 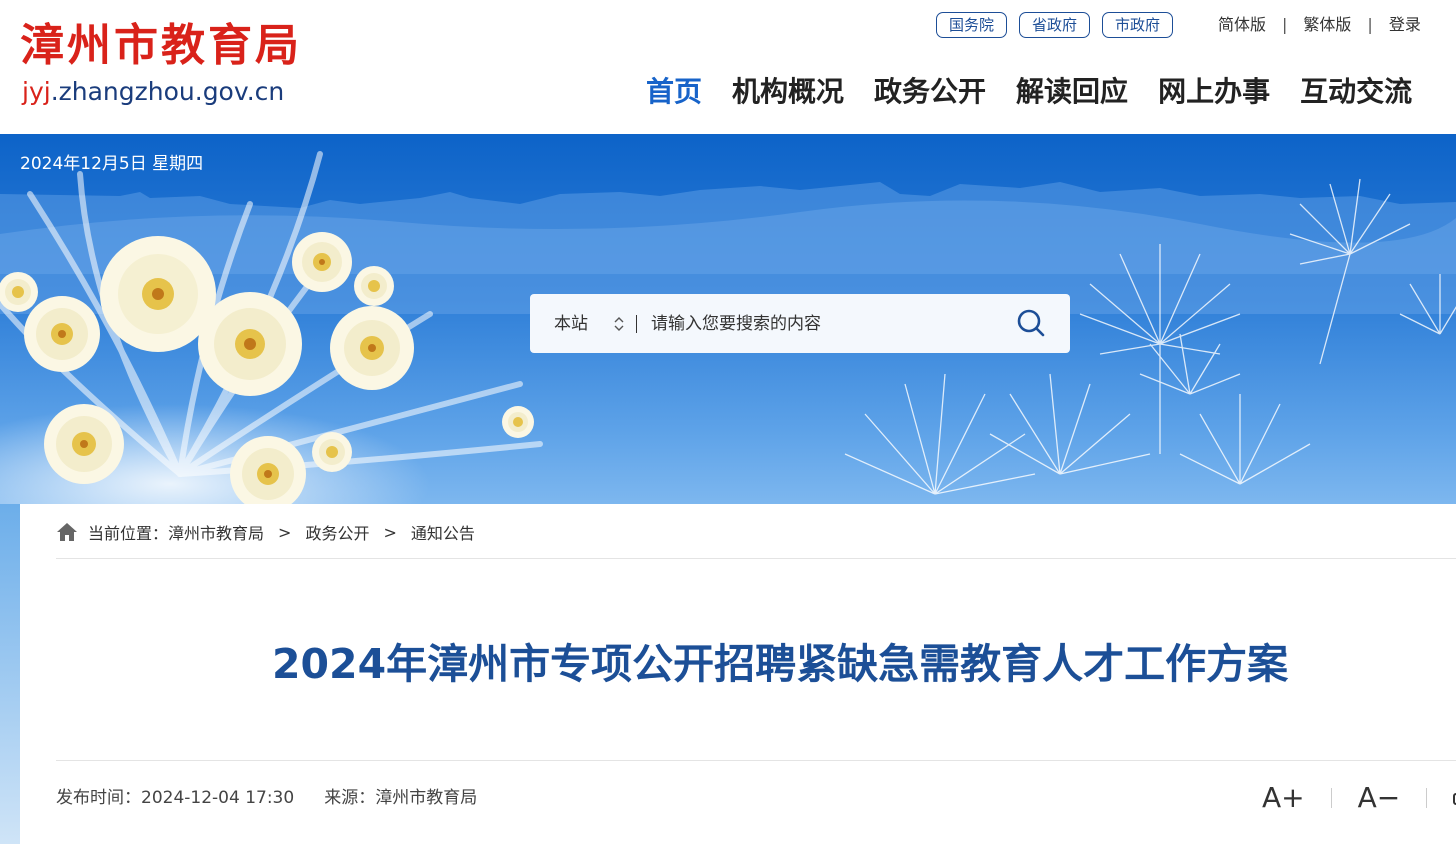 I want to click on sort-arrows-icon, so click(x=619, y=324).